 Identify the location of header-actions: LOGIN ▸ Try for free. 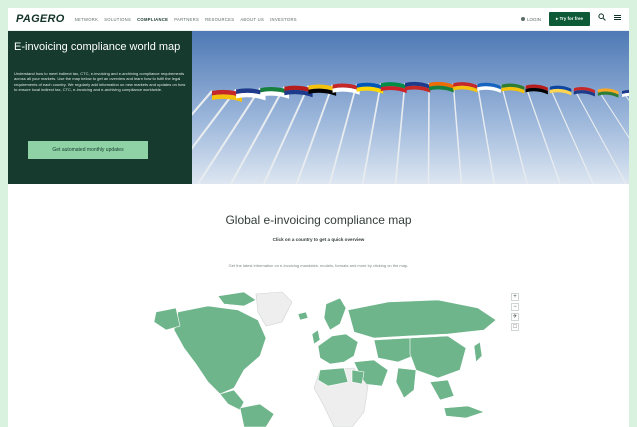
(570, 19).